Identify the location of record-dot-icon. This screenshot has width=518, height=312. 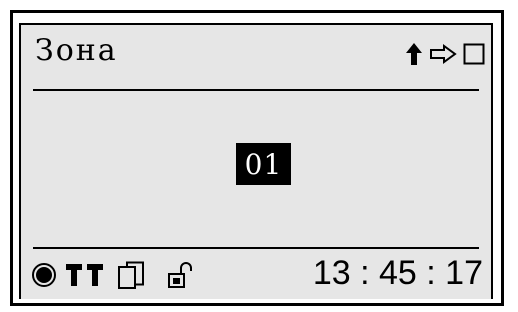
(44, 275).